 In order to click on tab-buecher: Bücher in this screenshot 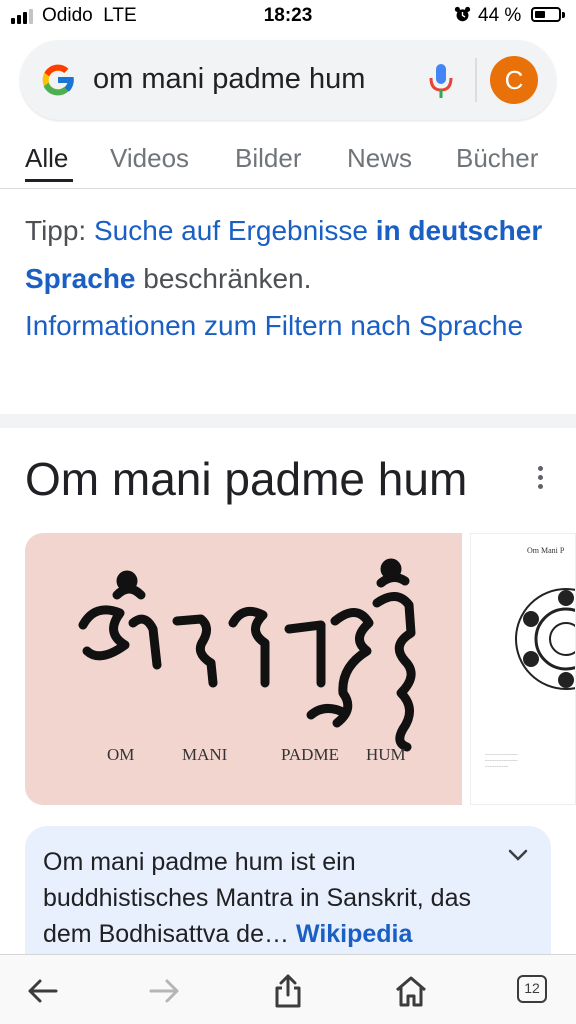, I will do `click(497, 158)`.